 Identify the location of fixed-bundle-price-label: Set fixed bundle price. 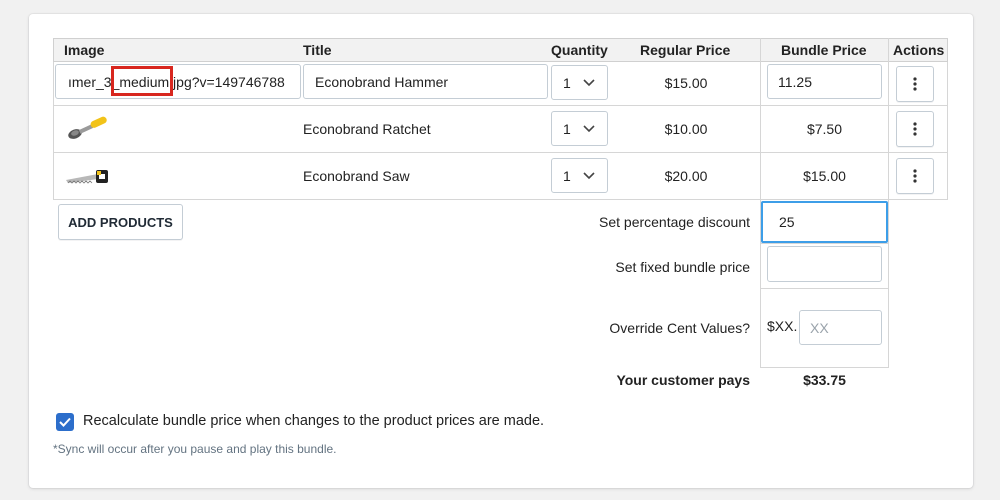
(682, 267).